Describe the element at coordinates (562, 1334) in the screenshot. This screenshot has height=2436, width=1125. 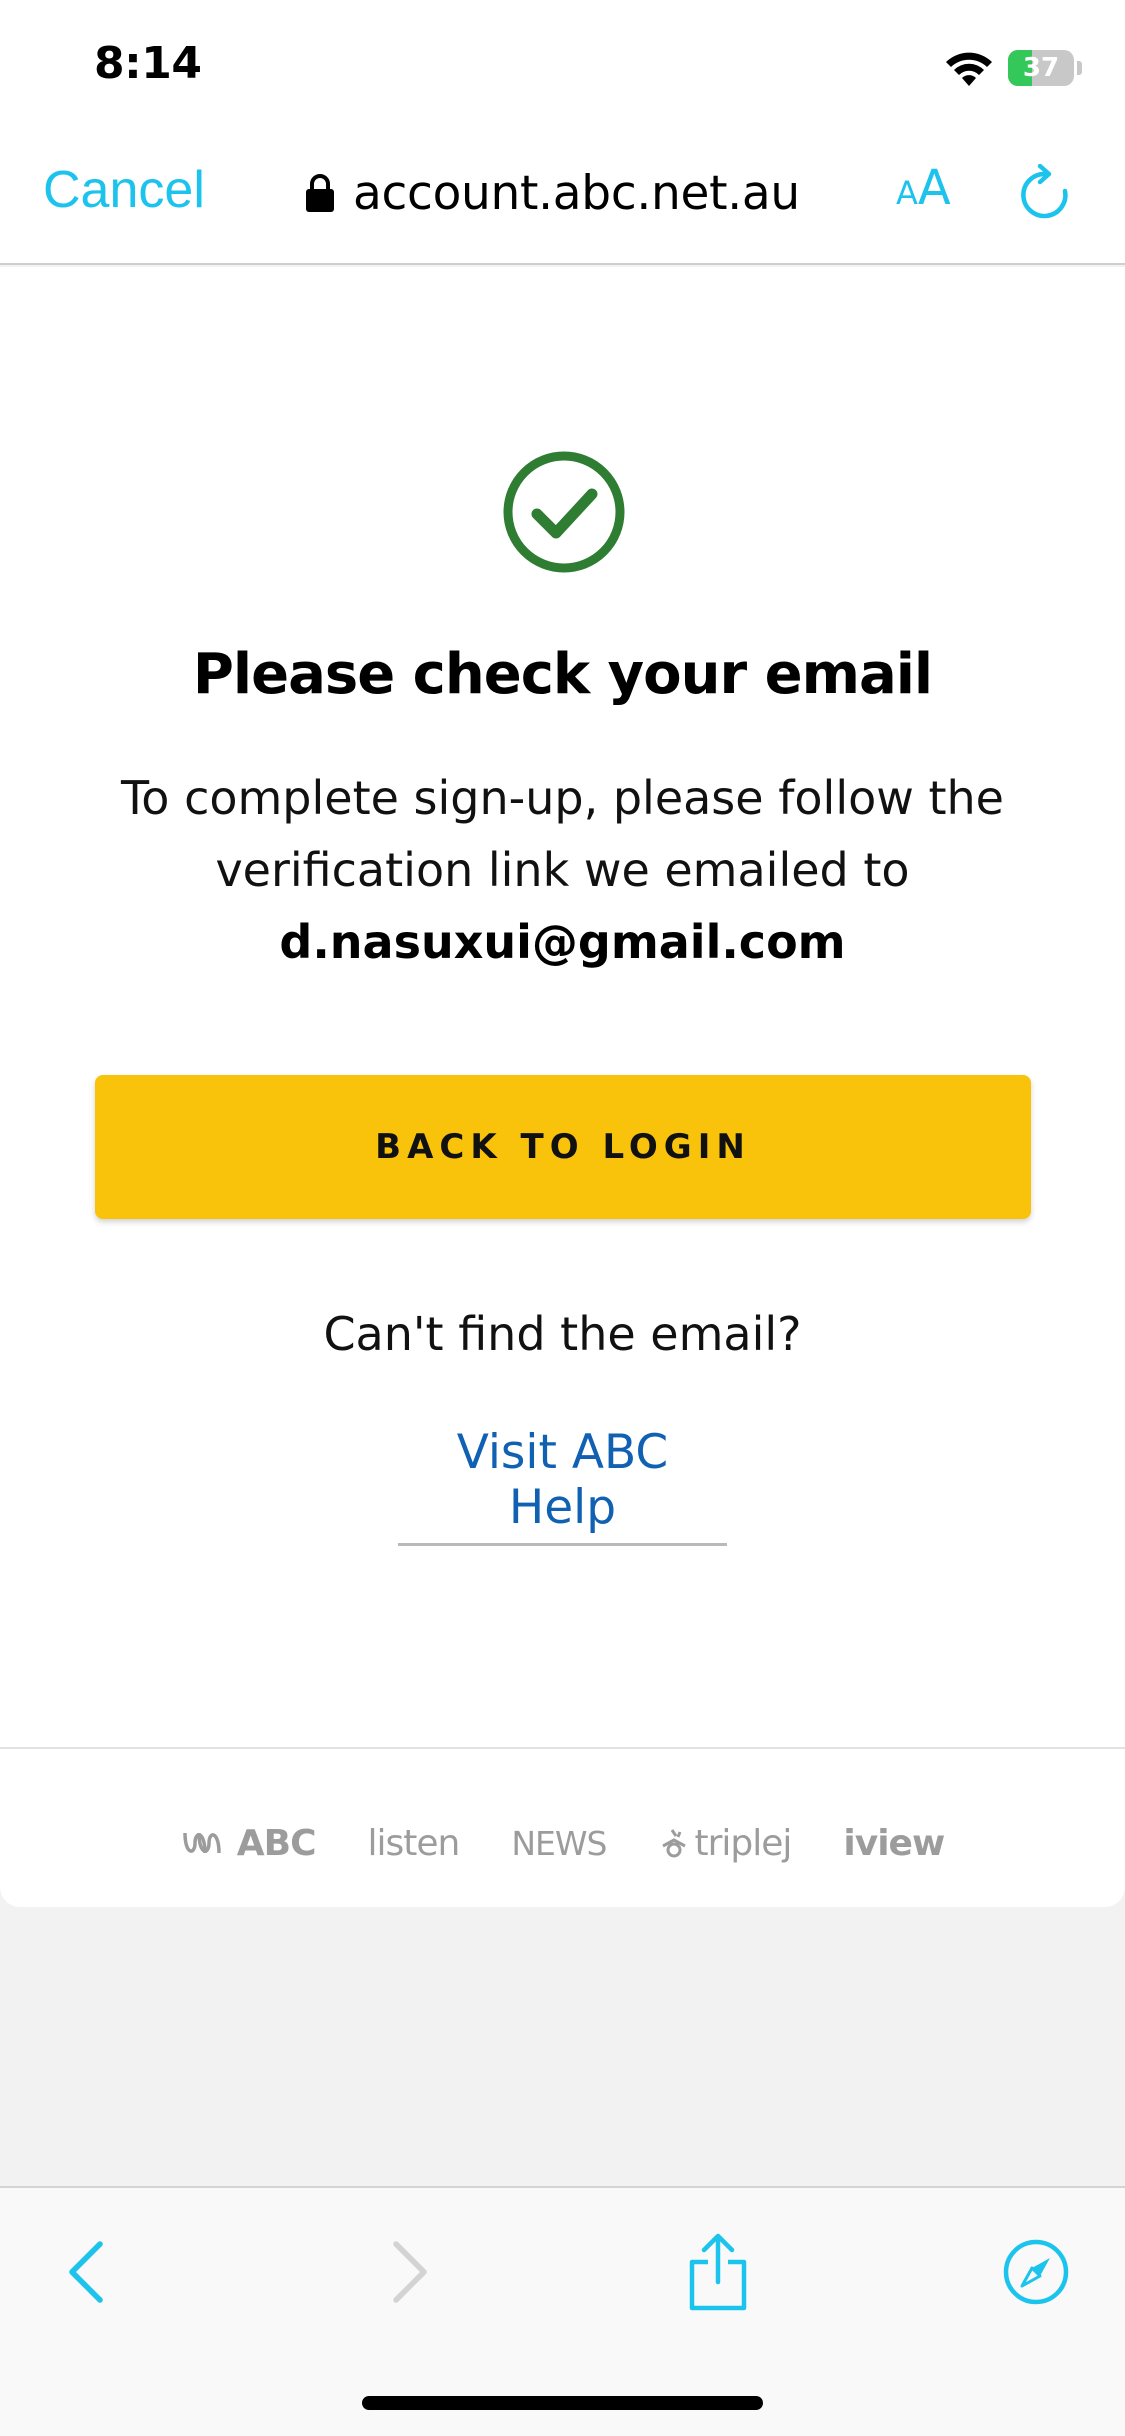
I see `cant-find-text: Can't find the email?` at that location.